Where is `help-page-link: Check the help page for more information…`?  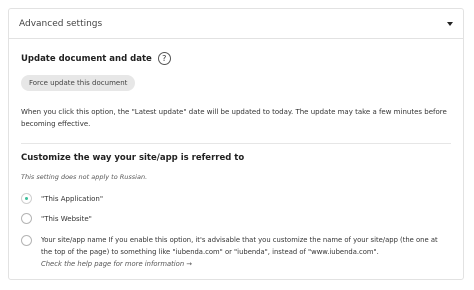
help-page-link: Check the help page for more information… is located at coordinates (116, 264).